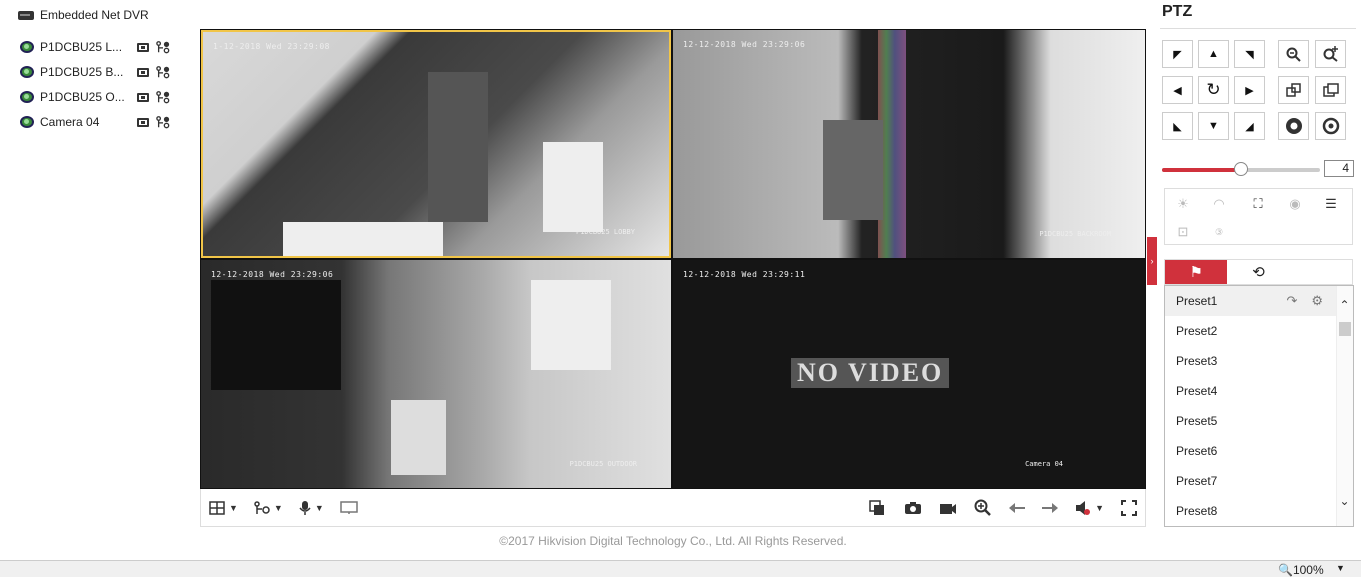 The width and height of the screenshot is (1361, 577). Describe the element at coordinates (1249, 126) in the screenshot. I see `ptz-down-right-button: ◢` at that location.